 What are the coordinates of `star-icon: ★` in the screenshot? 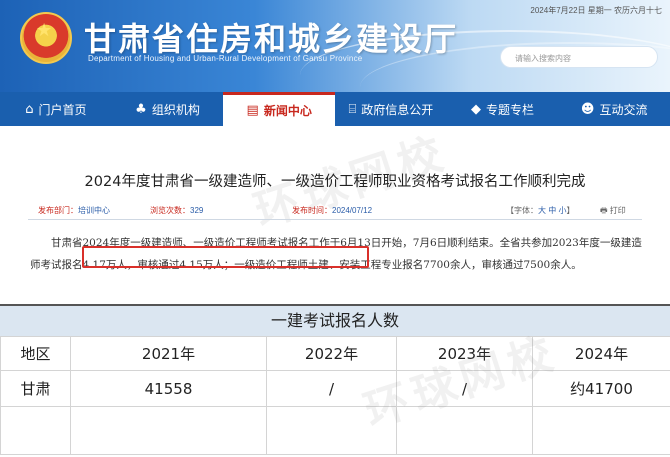 It's located at (44, 30).